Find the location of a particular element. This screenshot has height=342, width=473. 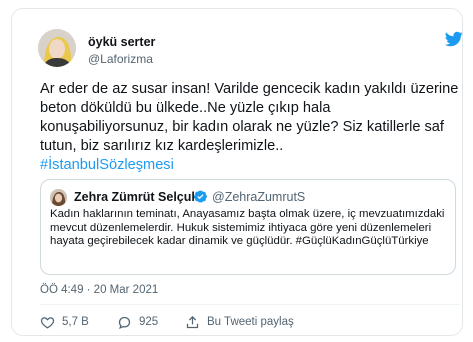

author-name: öykü serter is located at coordinates (121, 42).